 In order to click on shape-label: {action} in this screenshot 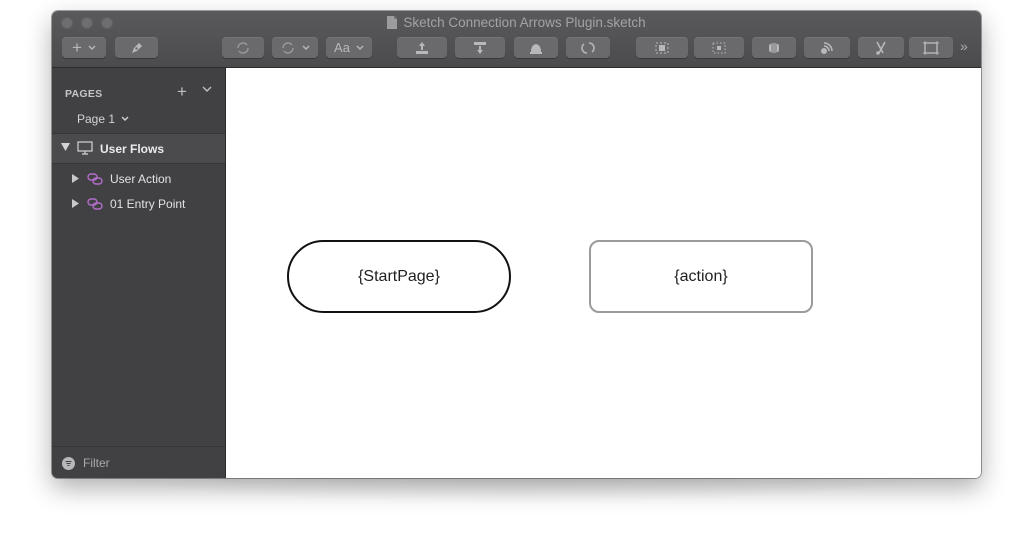, I will do `click(701, 276)`.